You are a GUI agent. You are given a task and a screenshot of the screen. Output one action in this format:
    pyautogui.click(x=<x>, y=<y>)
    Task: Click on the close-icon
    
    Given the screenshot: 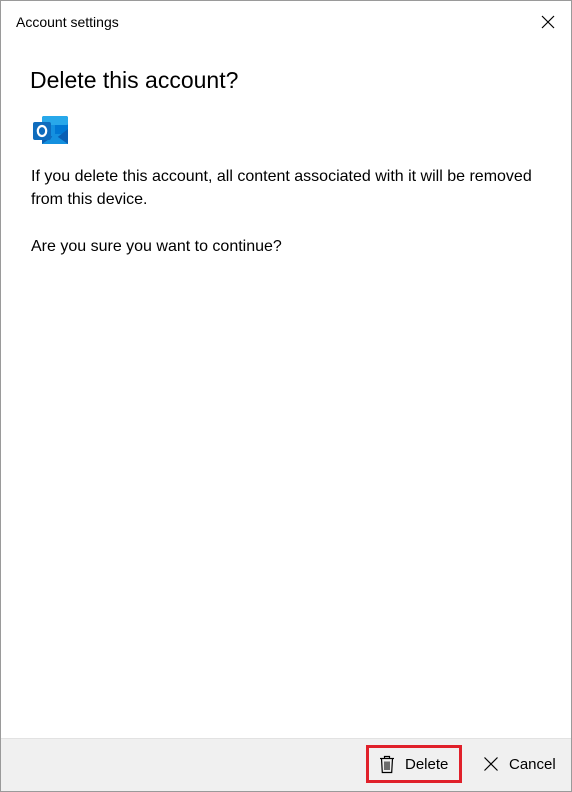 What is the action you would take?
    pyautogui.click(x=548, y=22)
    